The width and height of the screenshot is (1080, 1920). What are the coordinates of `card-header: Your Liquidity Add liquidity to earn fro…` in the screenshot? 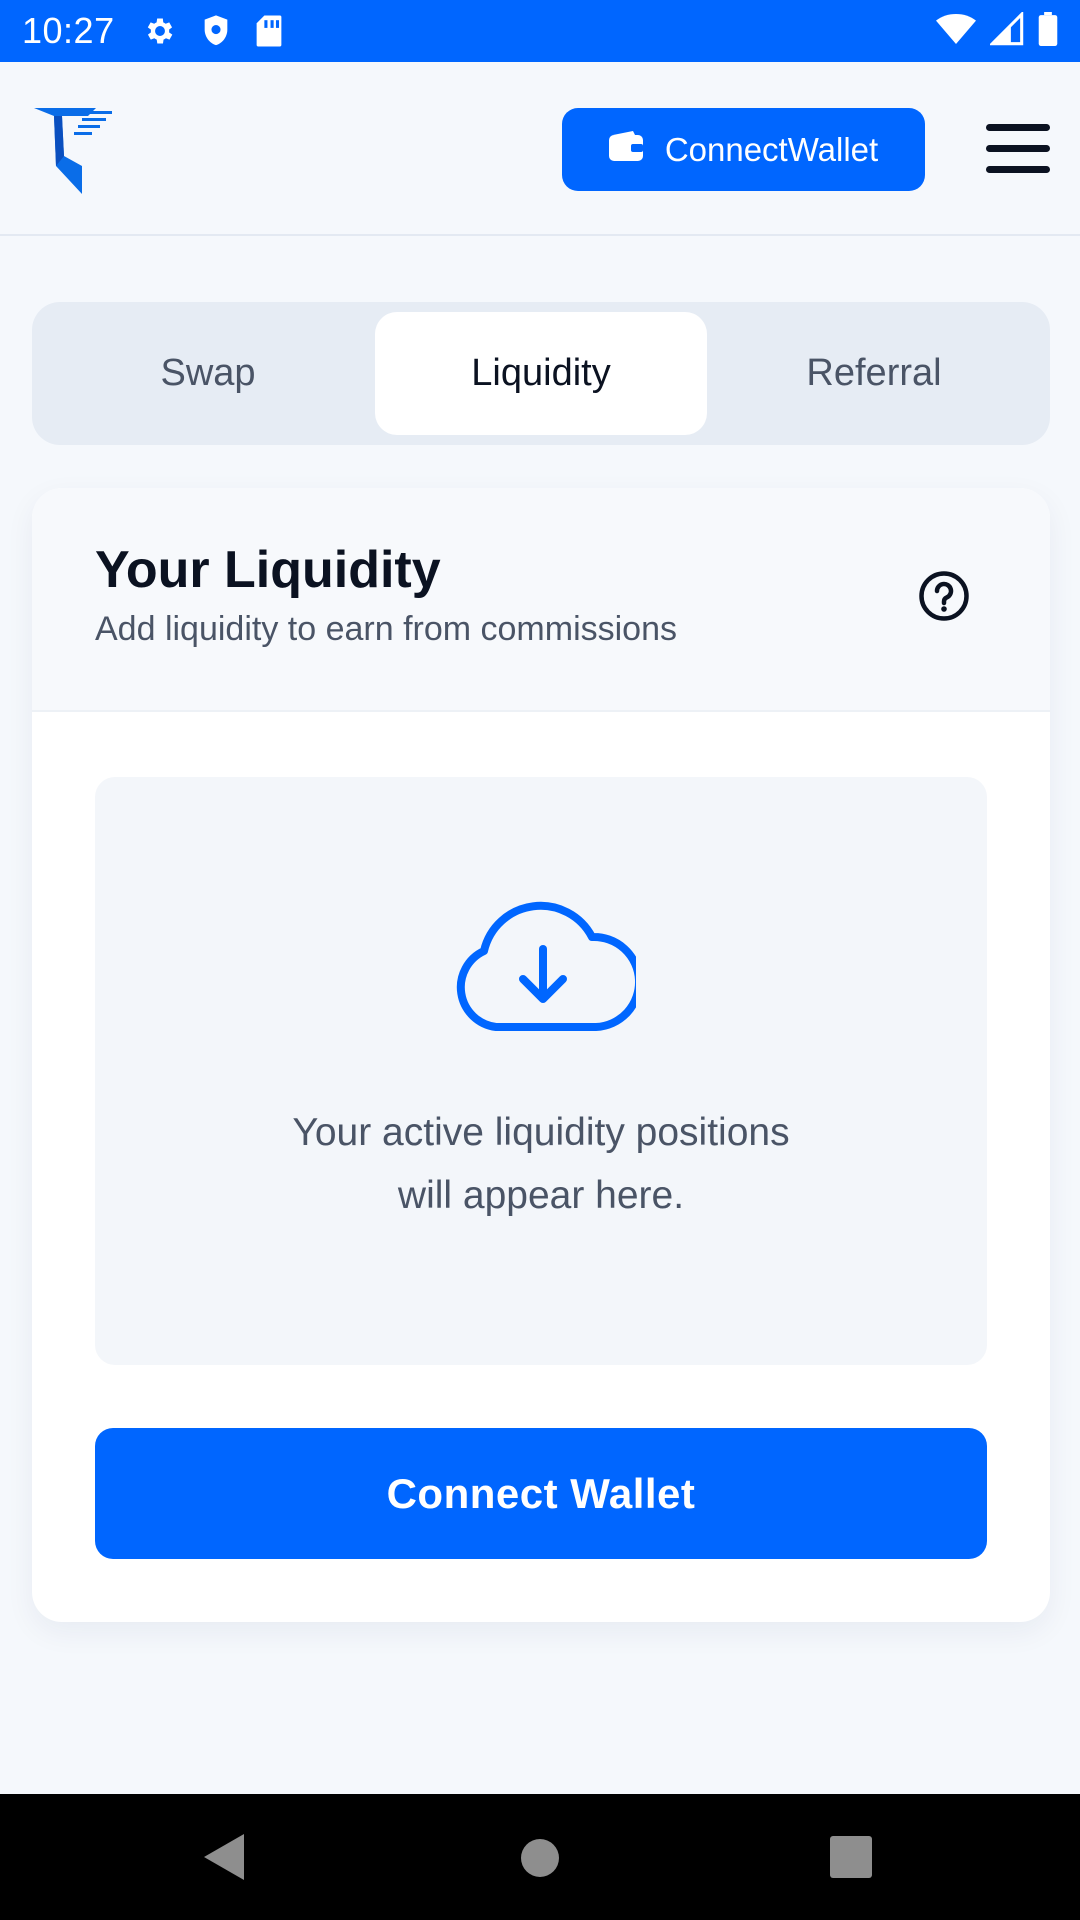 It's located at (541, 600).